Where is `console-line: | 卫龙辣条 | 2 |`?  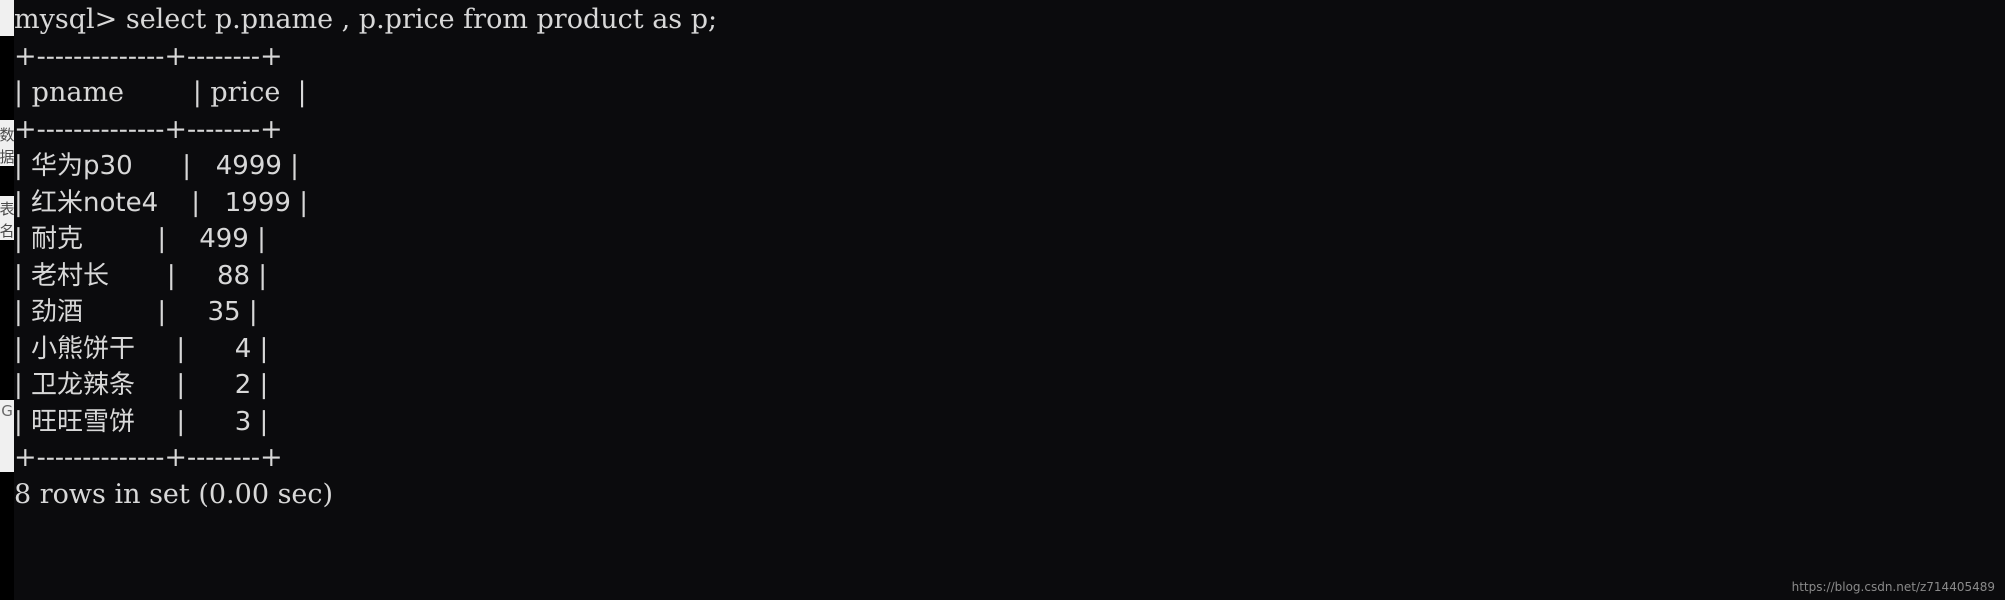
console-line: | 卫龙辣条 | 2 | is located at coordinates (141, 385).